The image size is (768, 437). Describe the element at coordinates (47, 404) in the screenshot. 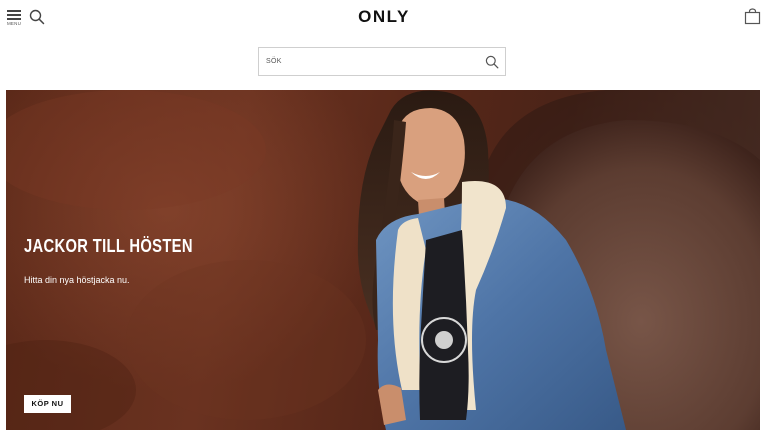

I see `shop-now-button: KÖP NU` at that location.